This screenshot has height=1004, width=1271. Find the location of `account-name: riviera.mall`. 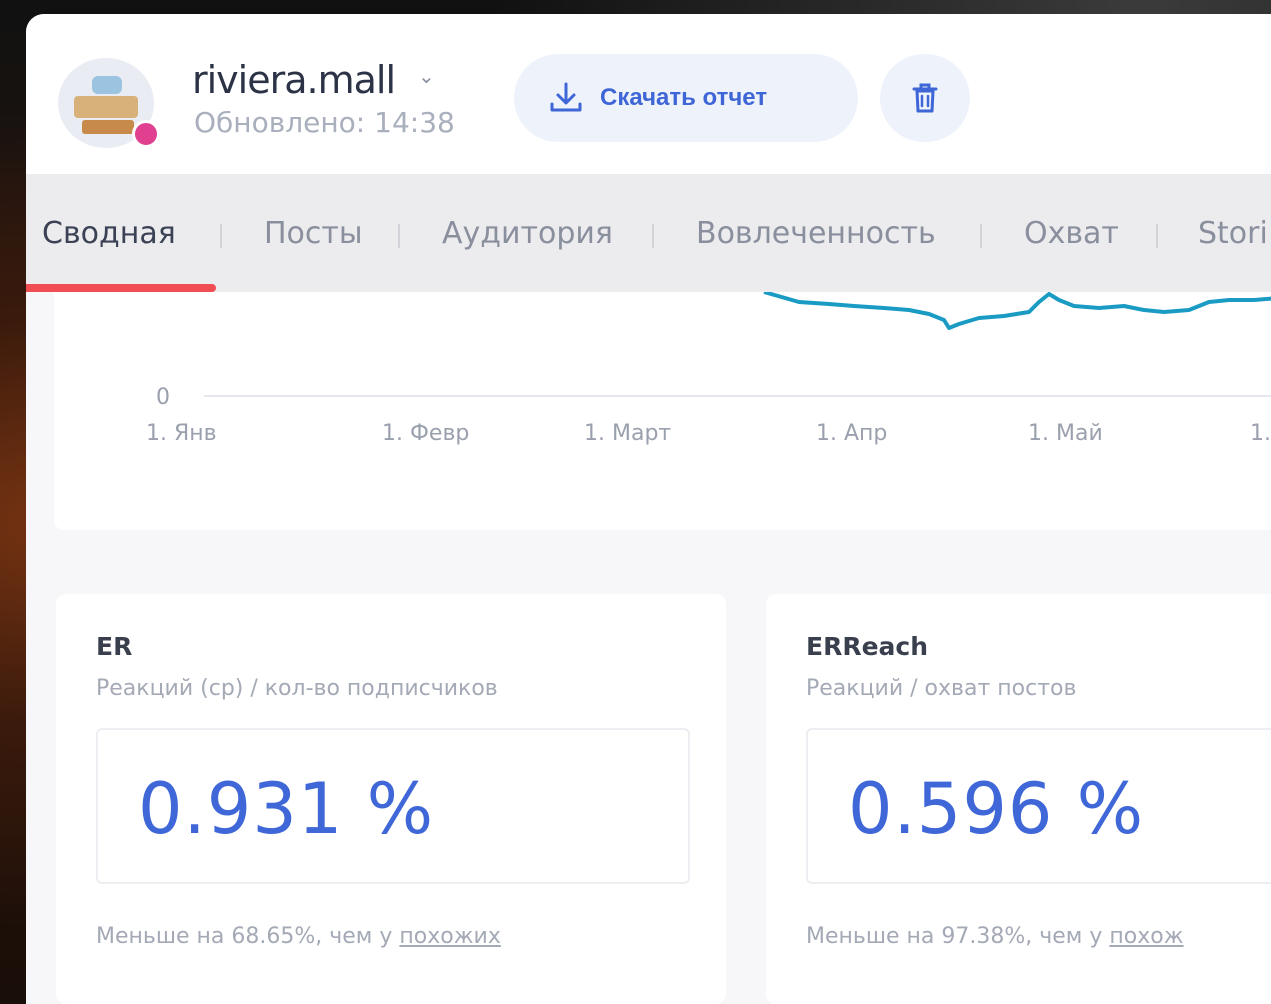

account-name: riviera.mall is located at coordinates (294, 80).